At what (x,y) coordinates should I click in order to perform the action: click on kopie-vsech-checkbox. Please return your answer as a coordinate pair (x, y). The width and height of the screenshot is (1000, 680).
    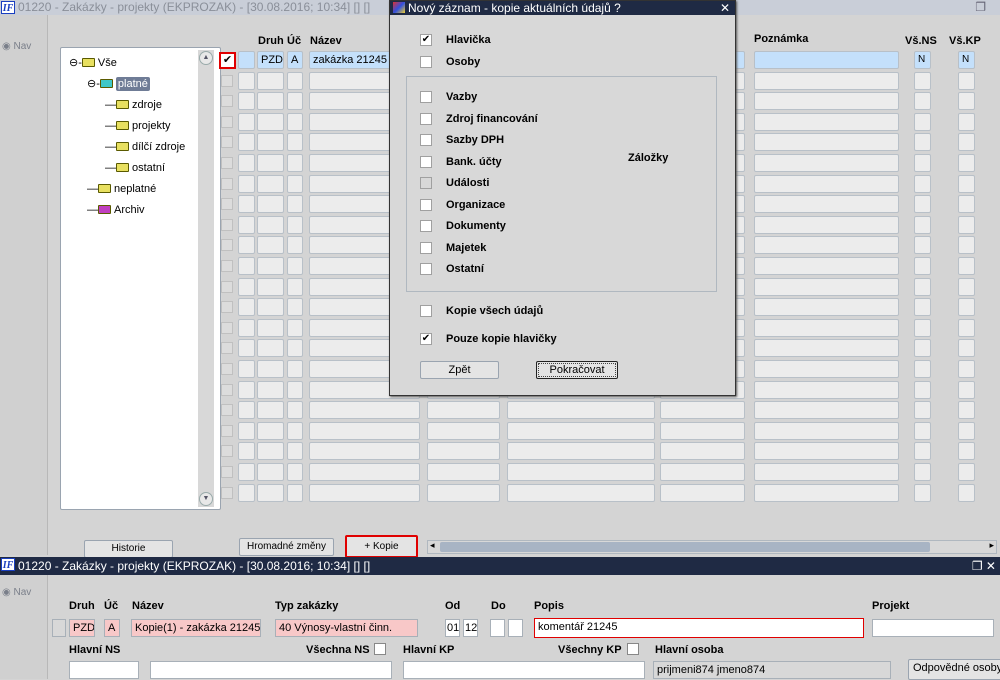
    Looking at the image, I should click on (426, 311).